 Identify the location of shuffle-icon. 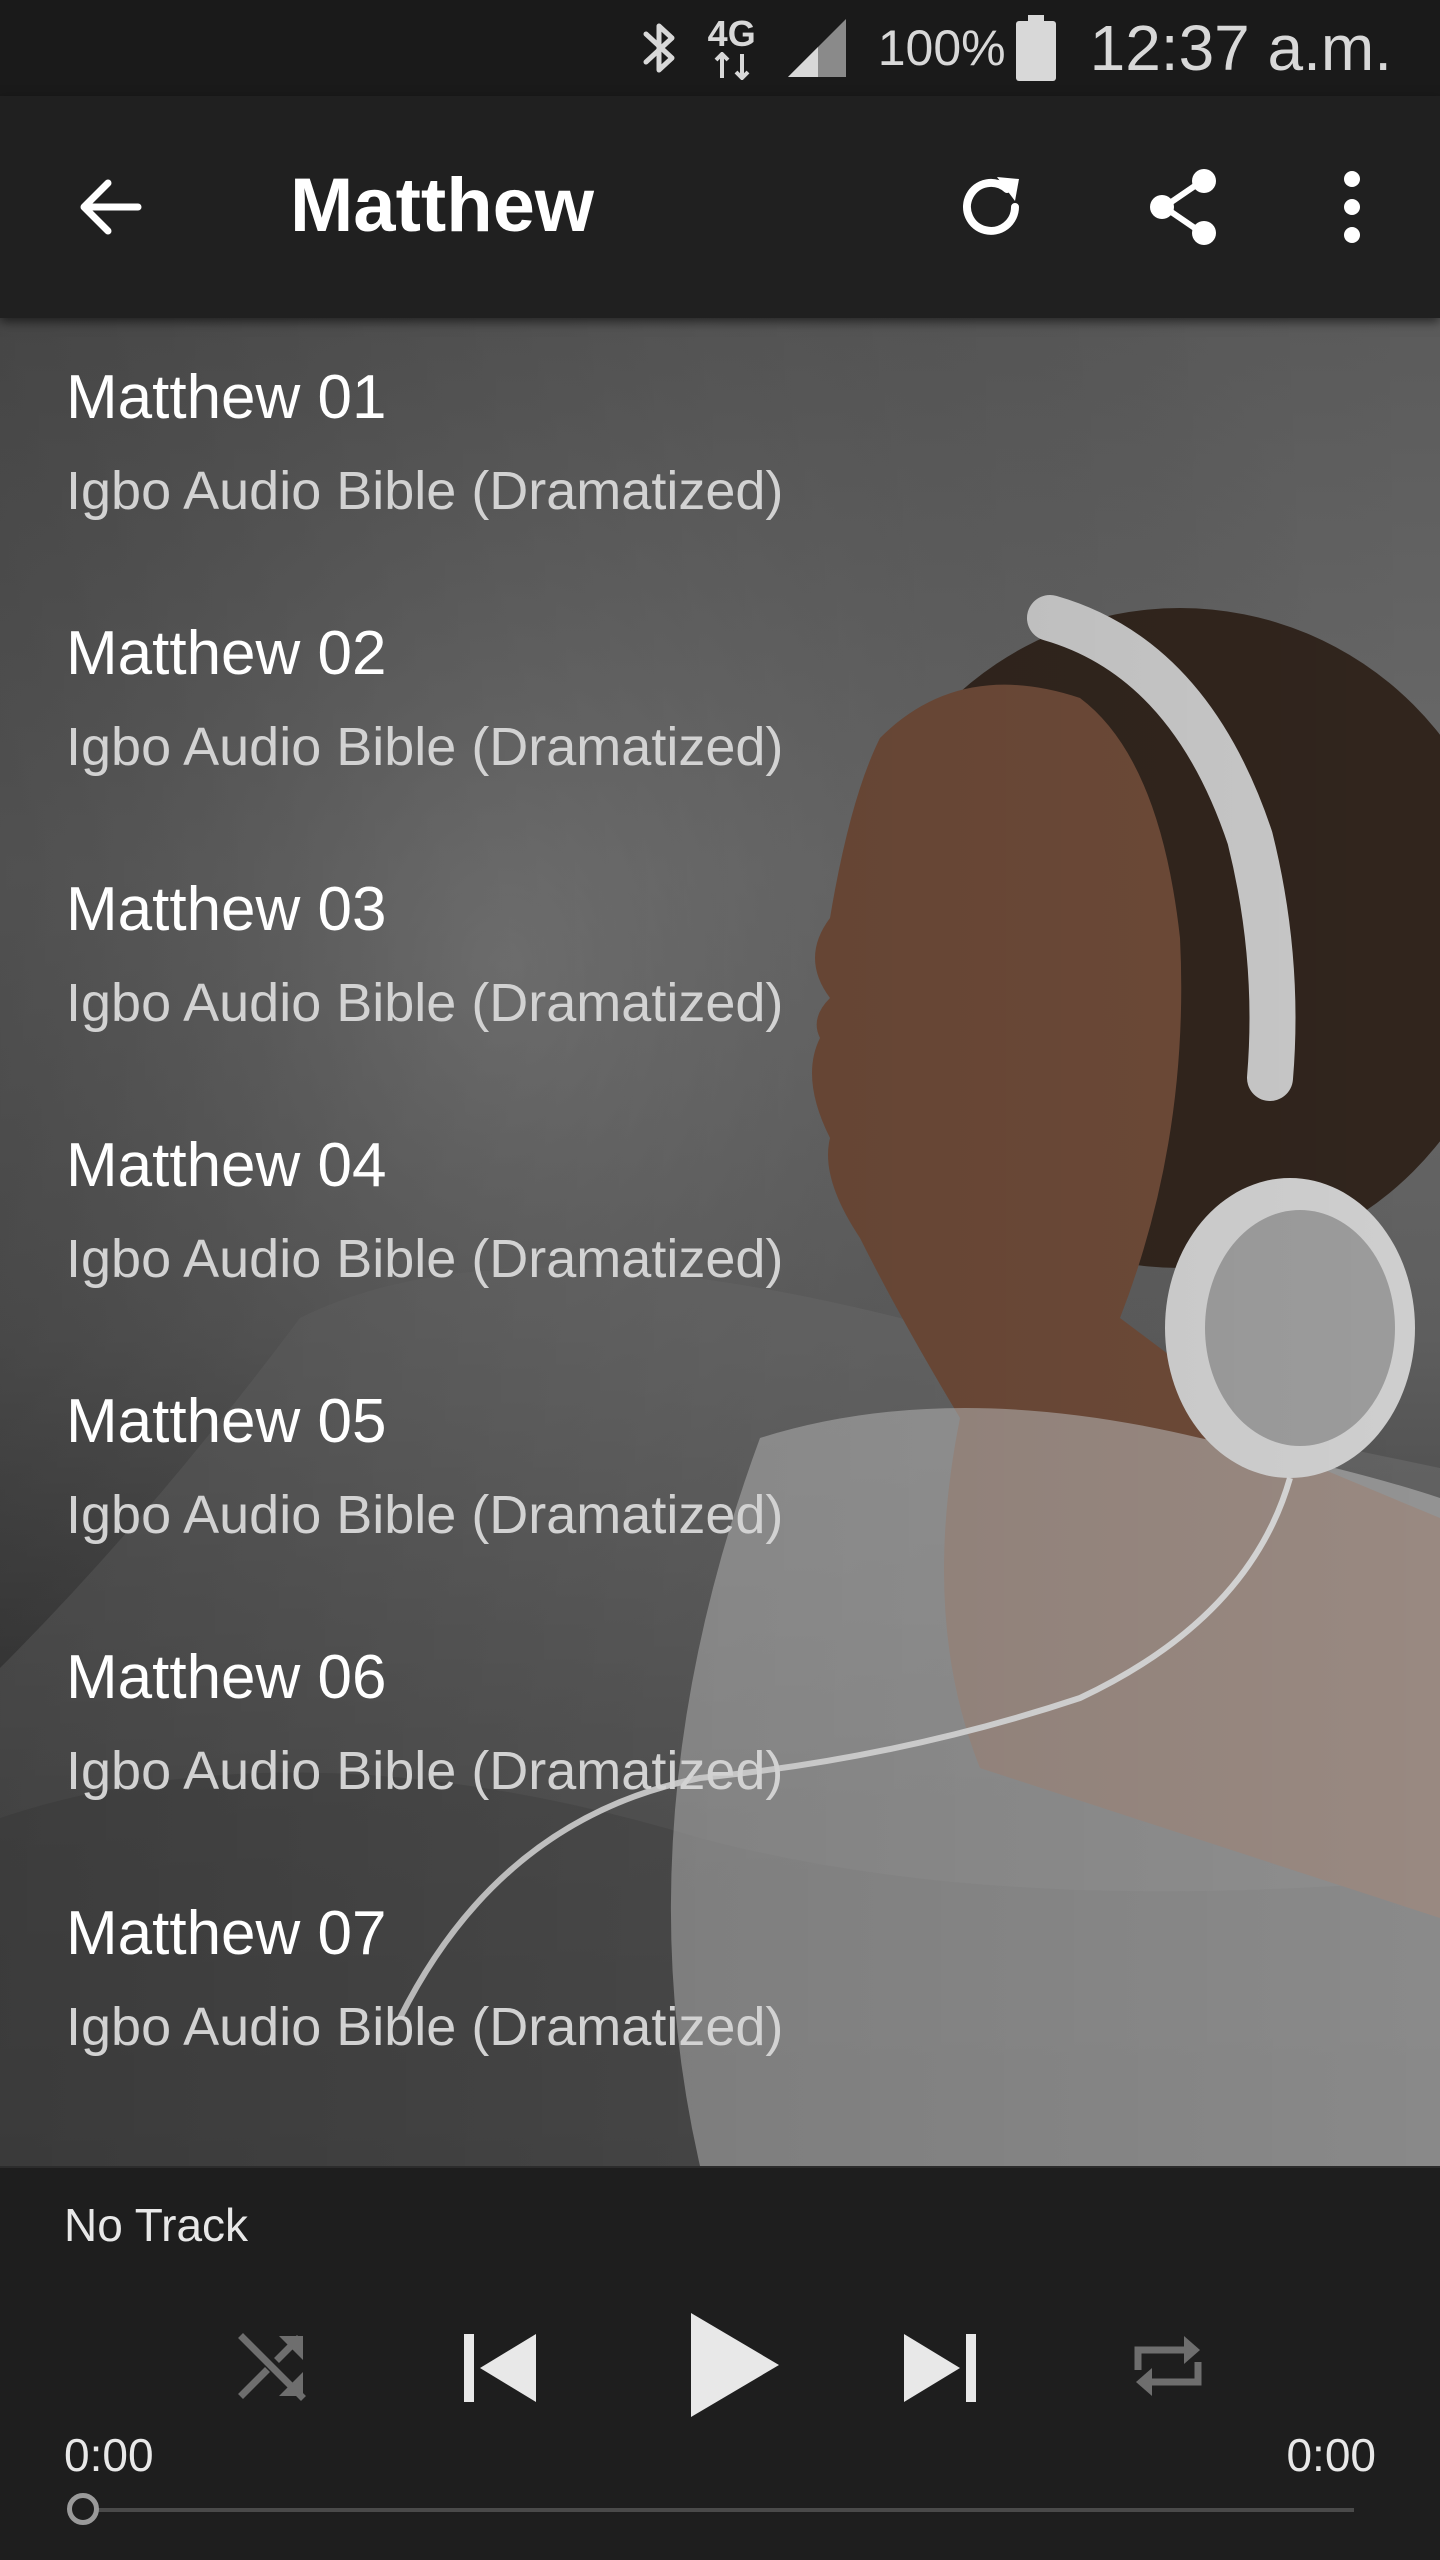
(272, 2367).